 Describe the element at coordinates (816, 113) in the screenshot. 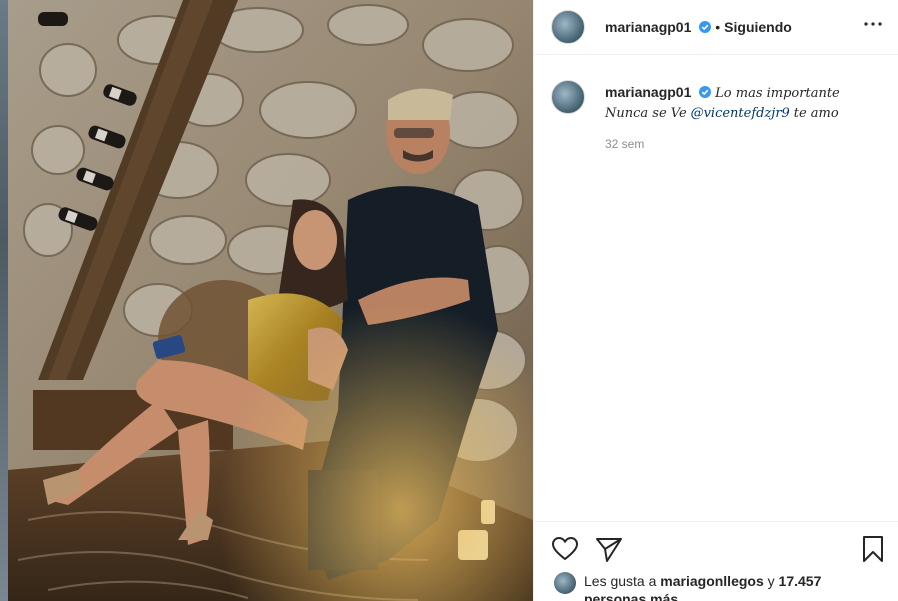

I see `caption-text-suffix: te amo` at that location.